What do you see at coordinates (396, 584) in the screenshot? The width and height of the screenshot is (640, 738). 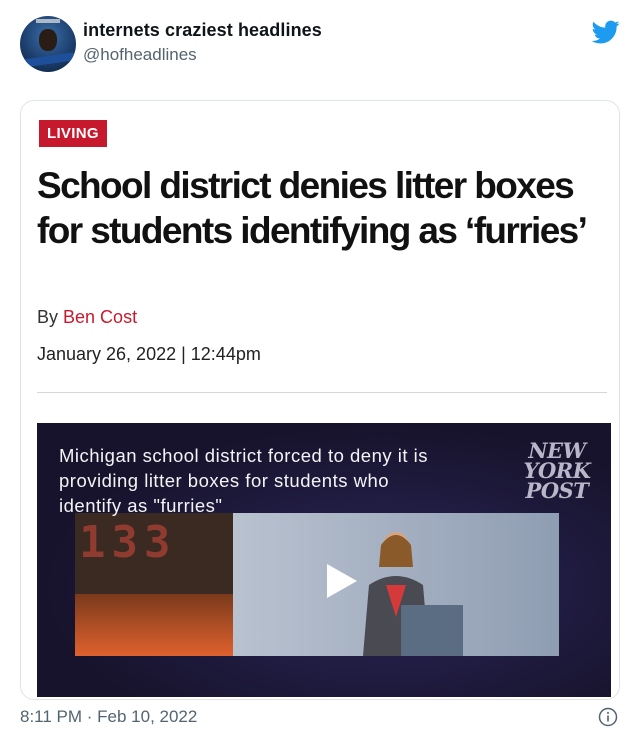 I see `video-frame-right` at bounding box center [396, 584].